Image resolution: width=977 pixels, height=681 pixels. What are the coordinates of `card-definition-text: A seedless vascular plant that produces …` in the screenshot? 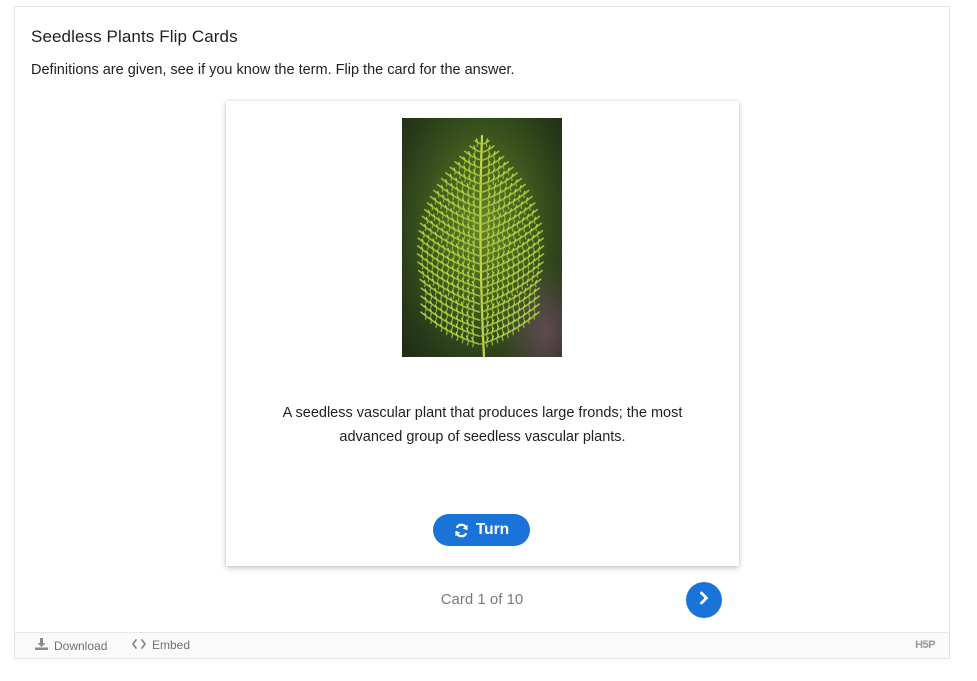 It's located at (482, 425).